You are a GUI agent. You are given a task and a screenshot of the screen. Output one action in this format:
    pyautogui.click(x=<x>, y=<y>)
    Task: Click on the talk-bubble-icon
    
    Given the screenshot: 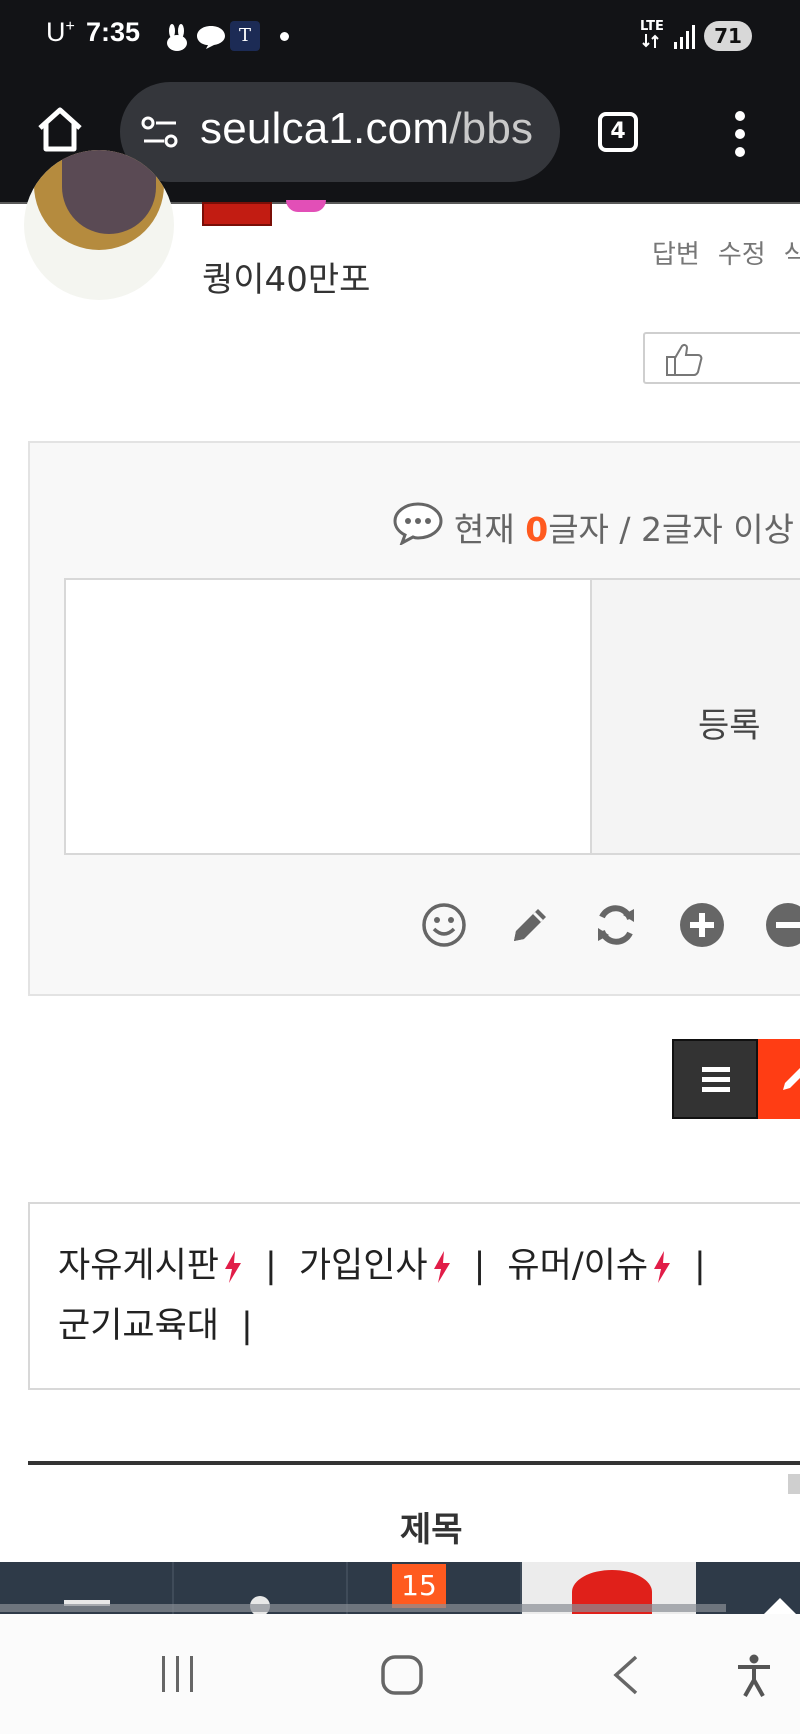 What is the action you would take?
    pyautogui.click(x=211, y=37)
    